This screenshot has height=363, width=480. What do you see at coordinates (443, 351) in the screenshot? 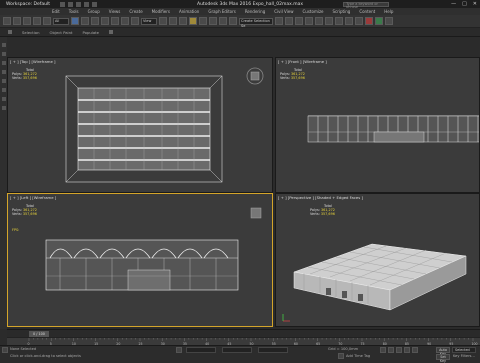
I see `auto-key-button: Auto Key` at bounding box center [443, 351].